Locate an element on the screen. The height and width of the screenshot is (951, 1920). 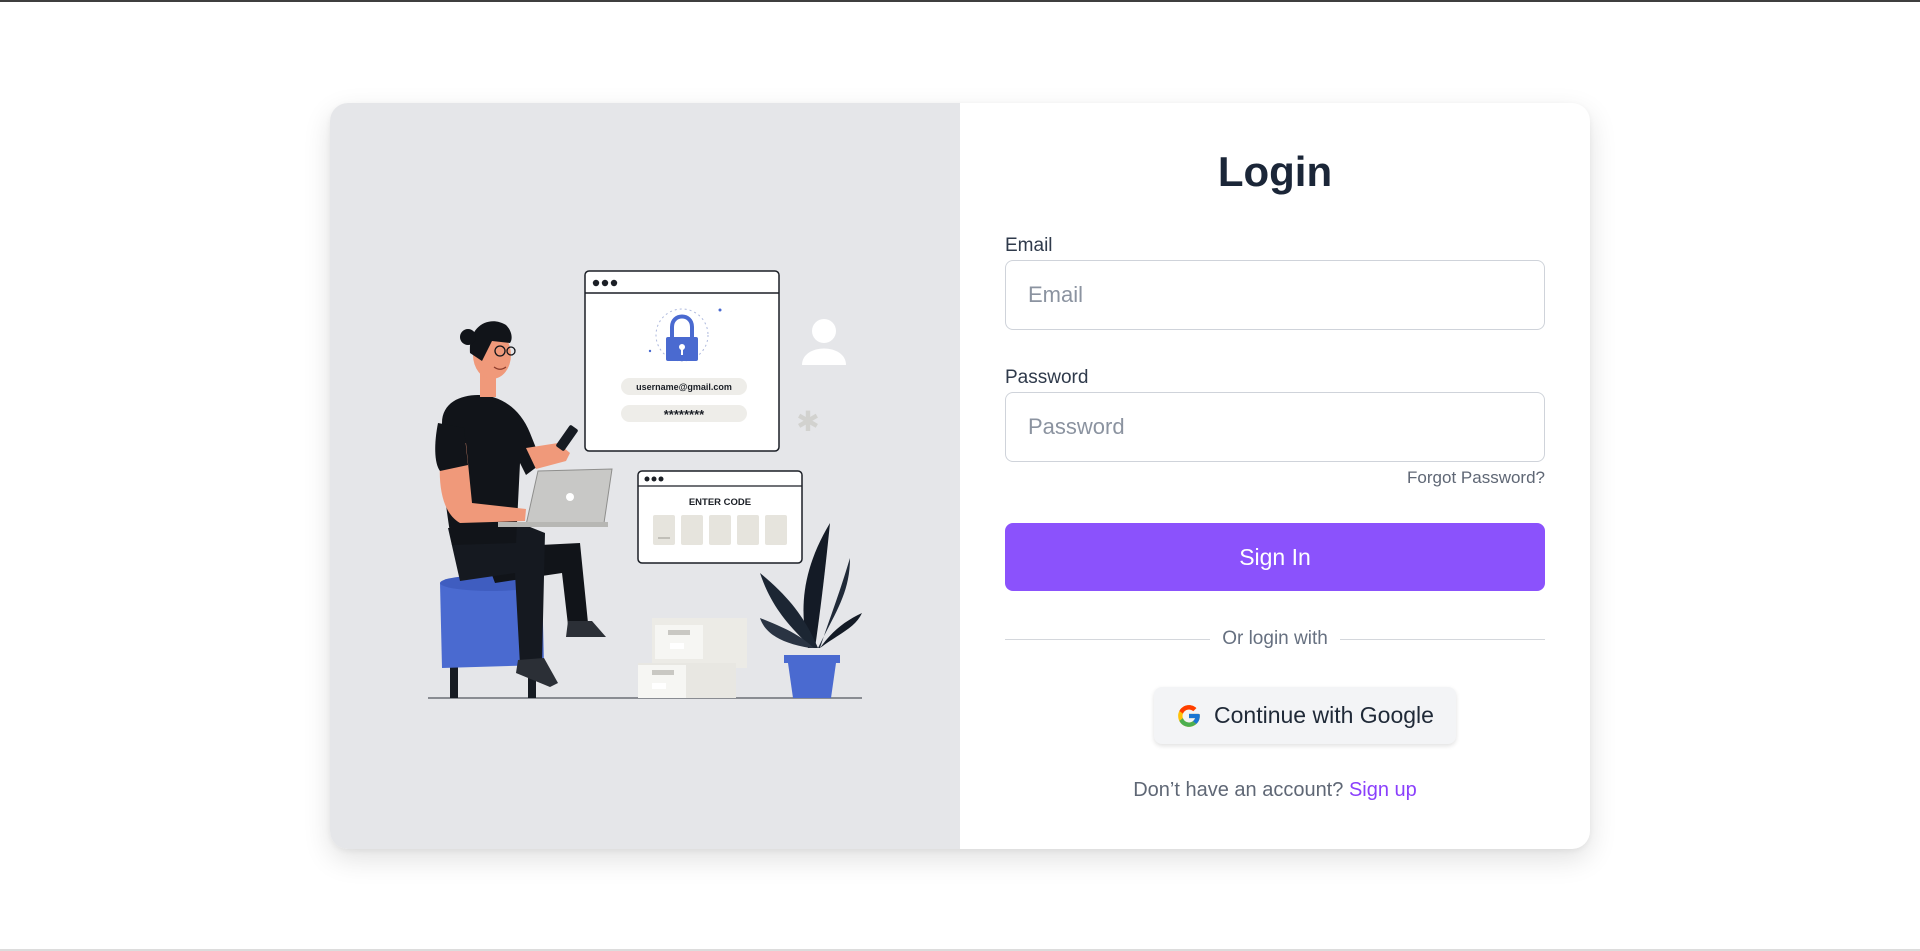
sign-in-button: Sign In is located at coordinates (1275, 557).